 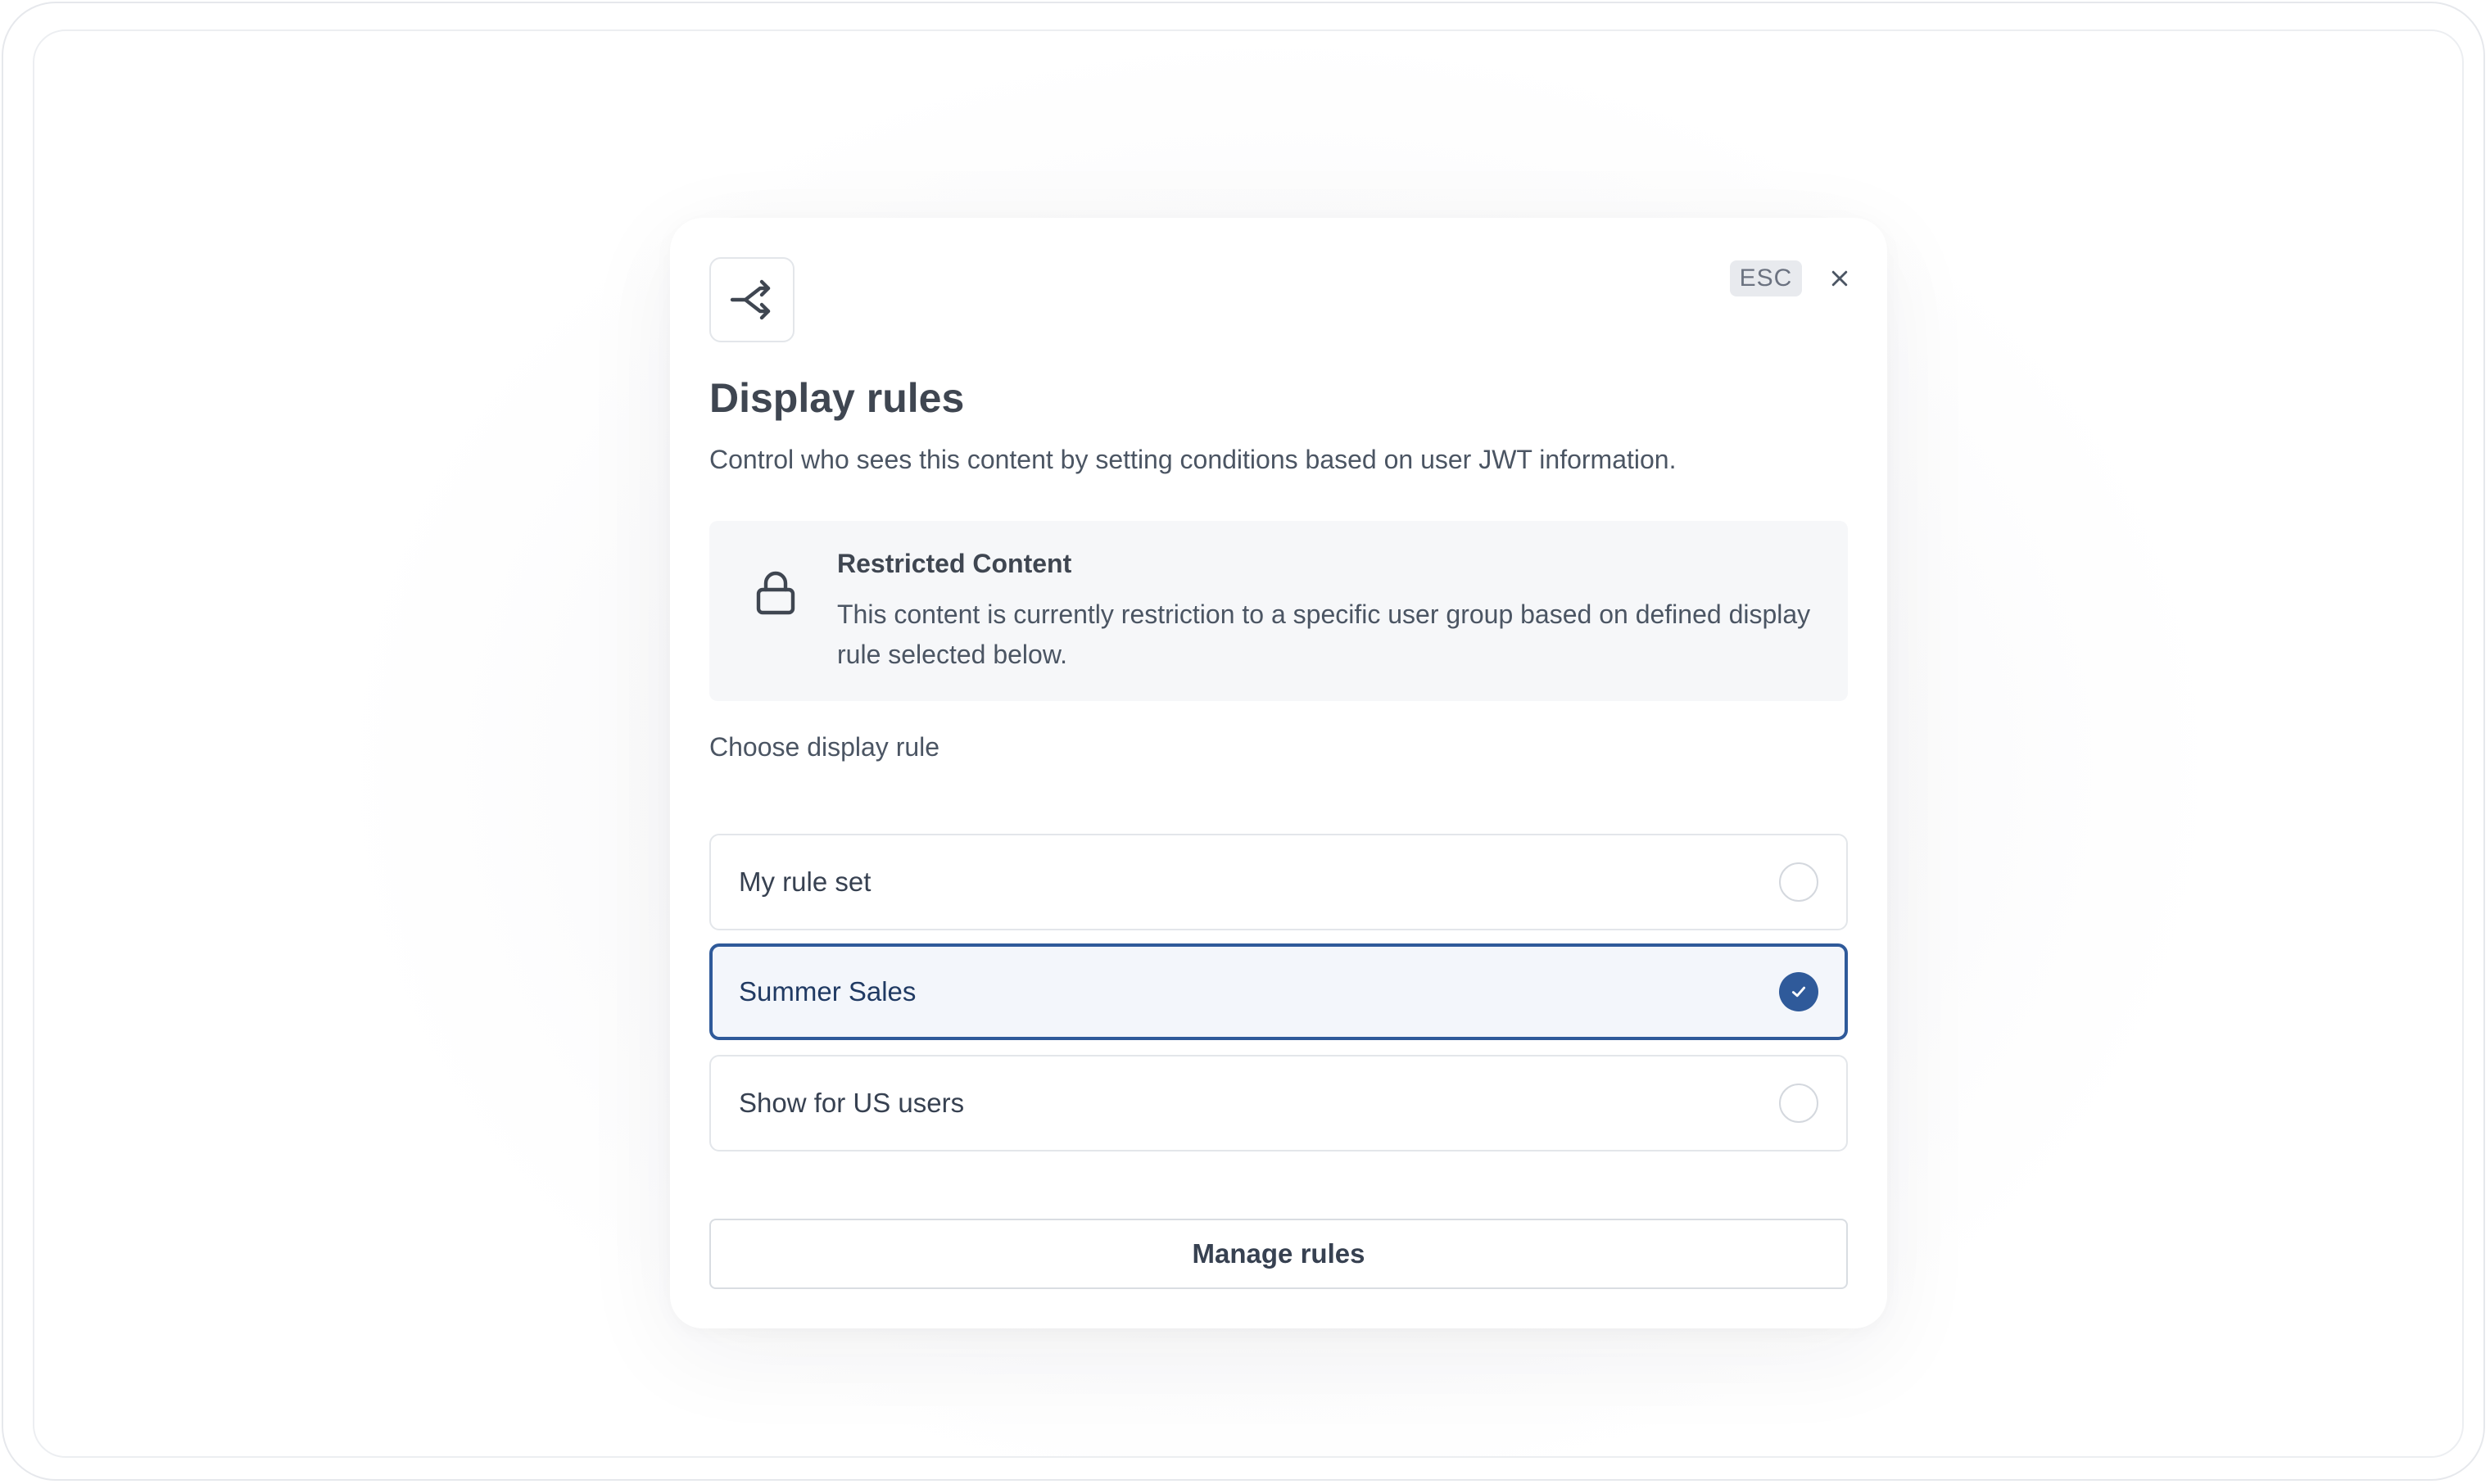 I want to click on manage-rules-button: Manage rules, so click(x=1278, y=1254).